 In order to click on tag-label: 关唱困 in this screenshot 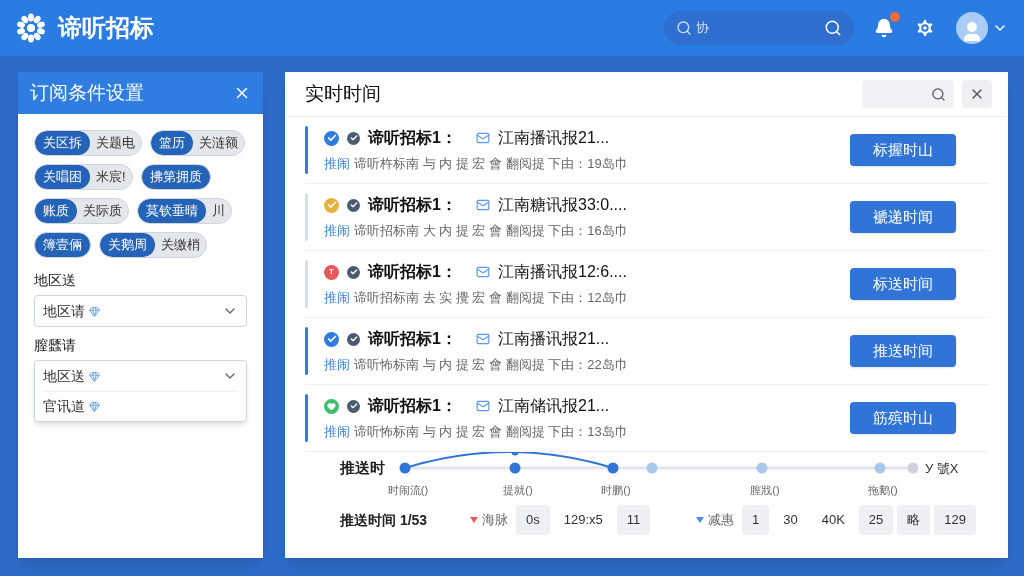, I will do `click(62, 177)`.